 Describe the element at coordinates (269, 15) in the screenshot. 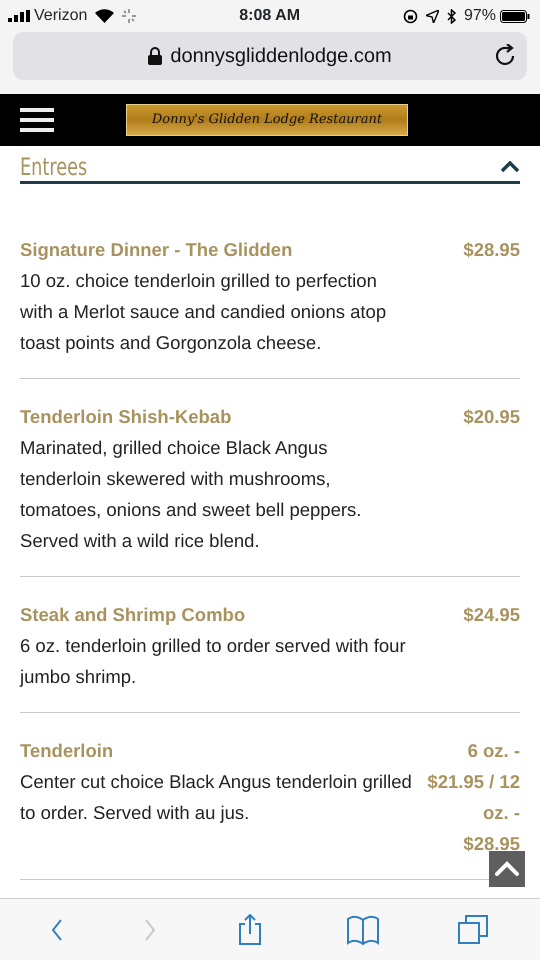

I see `clock-time: 8:08 AM` at that location.